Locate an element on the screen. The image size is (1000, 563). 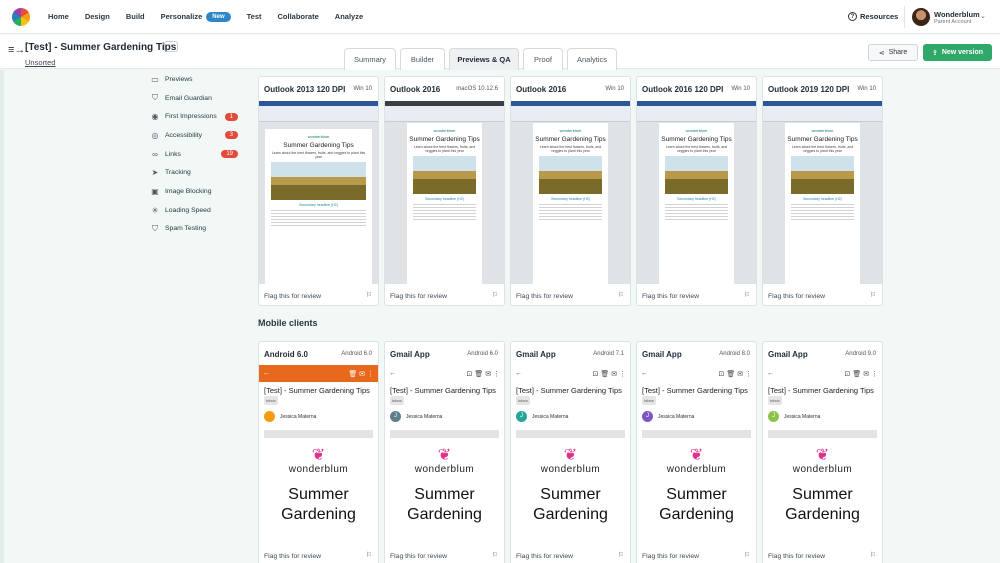
sidebar-item-email-guardian: ⛉ Email Guardian is located at coordinates (200, 98).